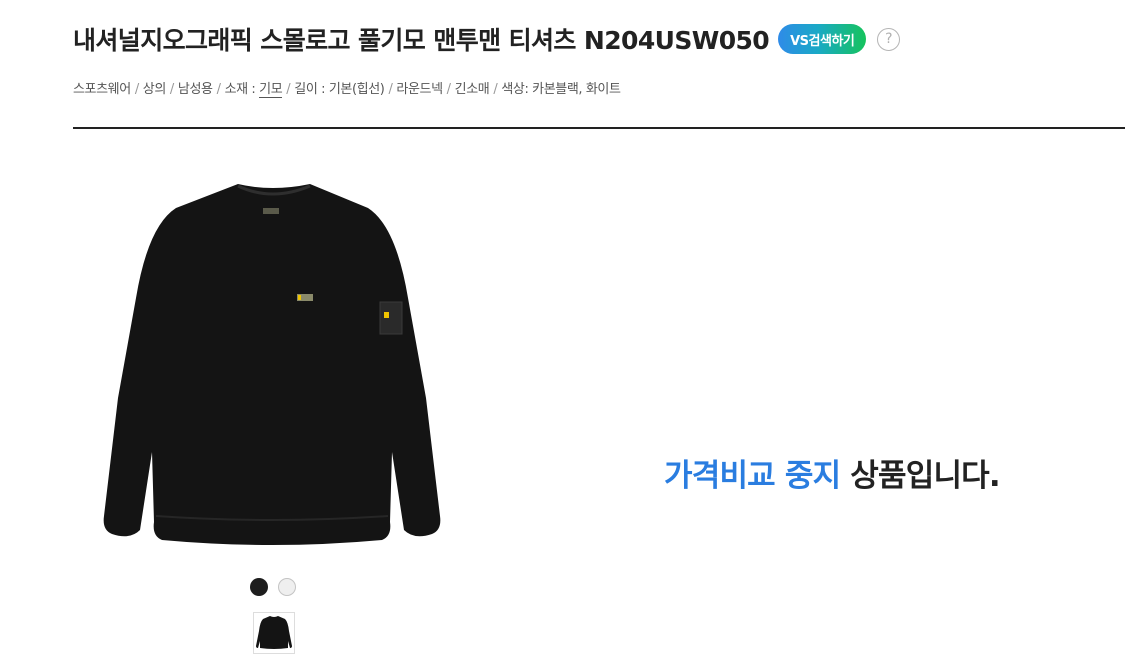  I want to click on spec-color-value: 카본블랙, 화이트, so click(576, 89).